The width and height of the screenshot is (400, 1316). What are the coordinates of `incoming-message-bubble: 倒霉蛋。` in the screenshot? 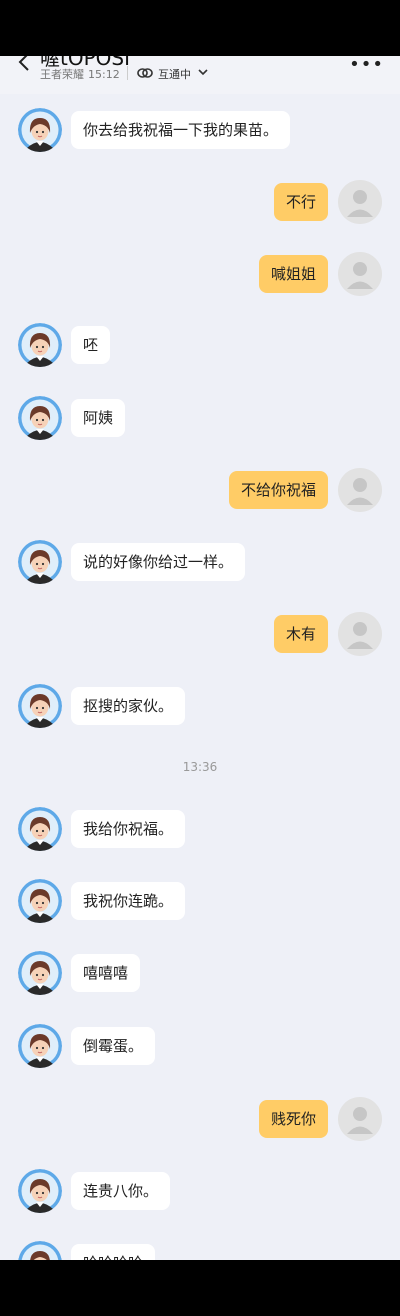 It's located at (113, 1046).